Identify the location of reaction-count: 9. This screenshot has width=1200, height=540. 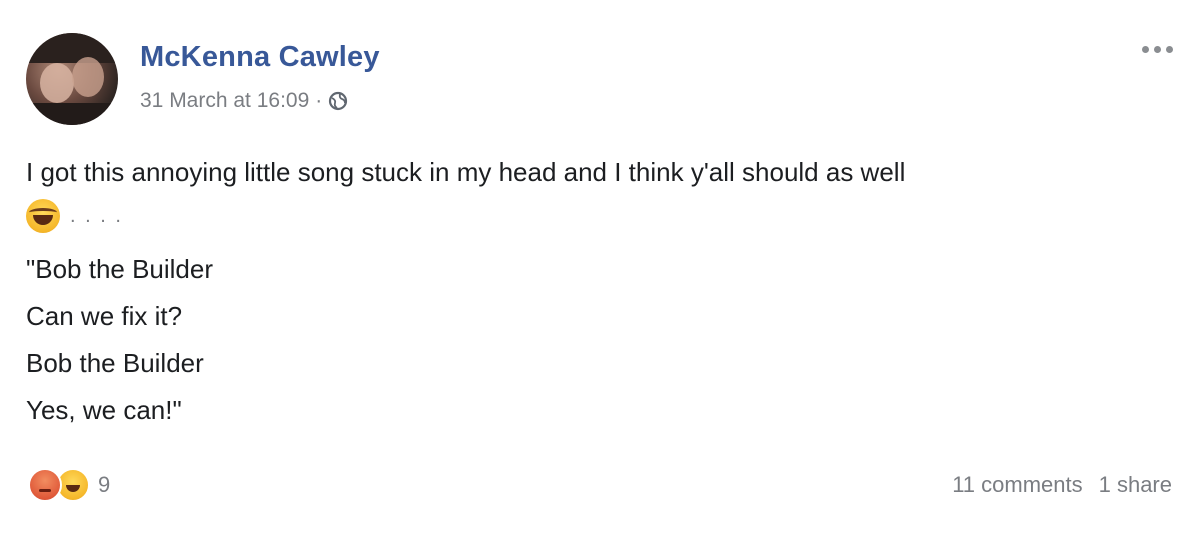
(104, 485).